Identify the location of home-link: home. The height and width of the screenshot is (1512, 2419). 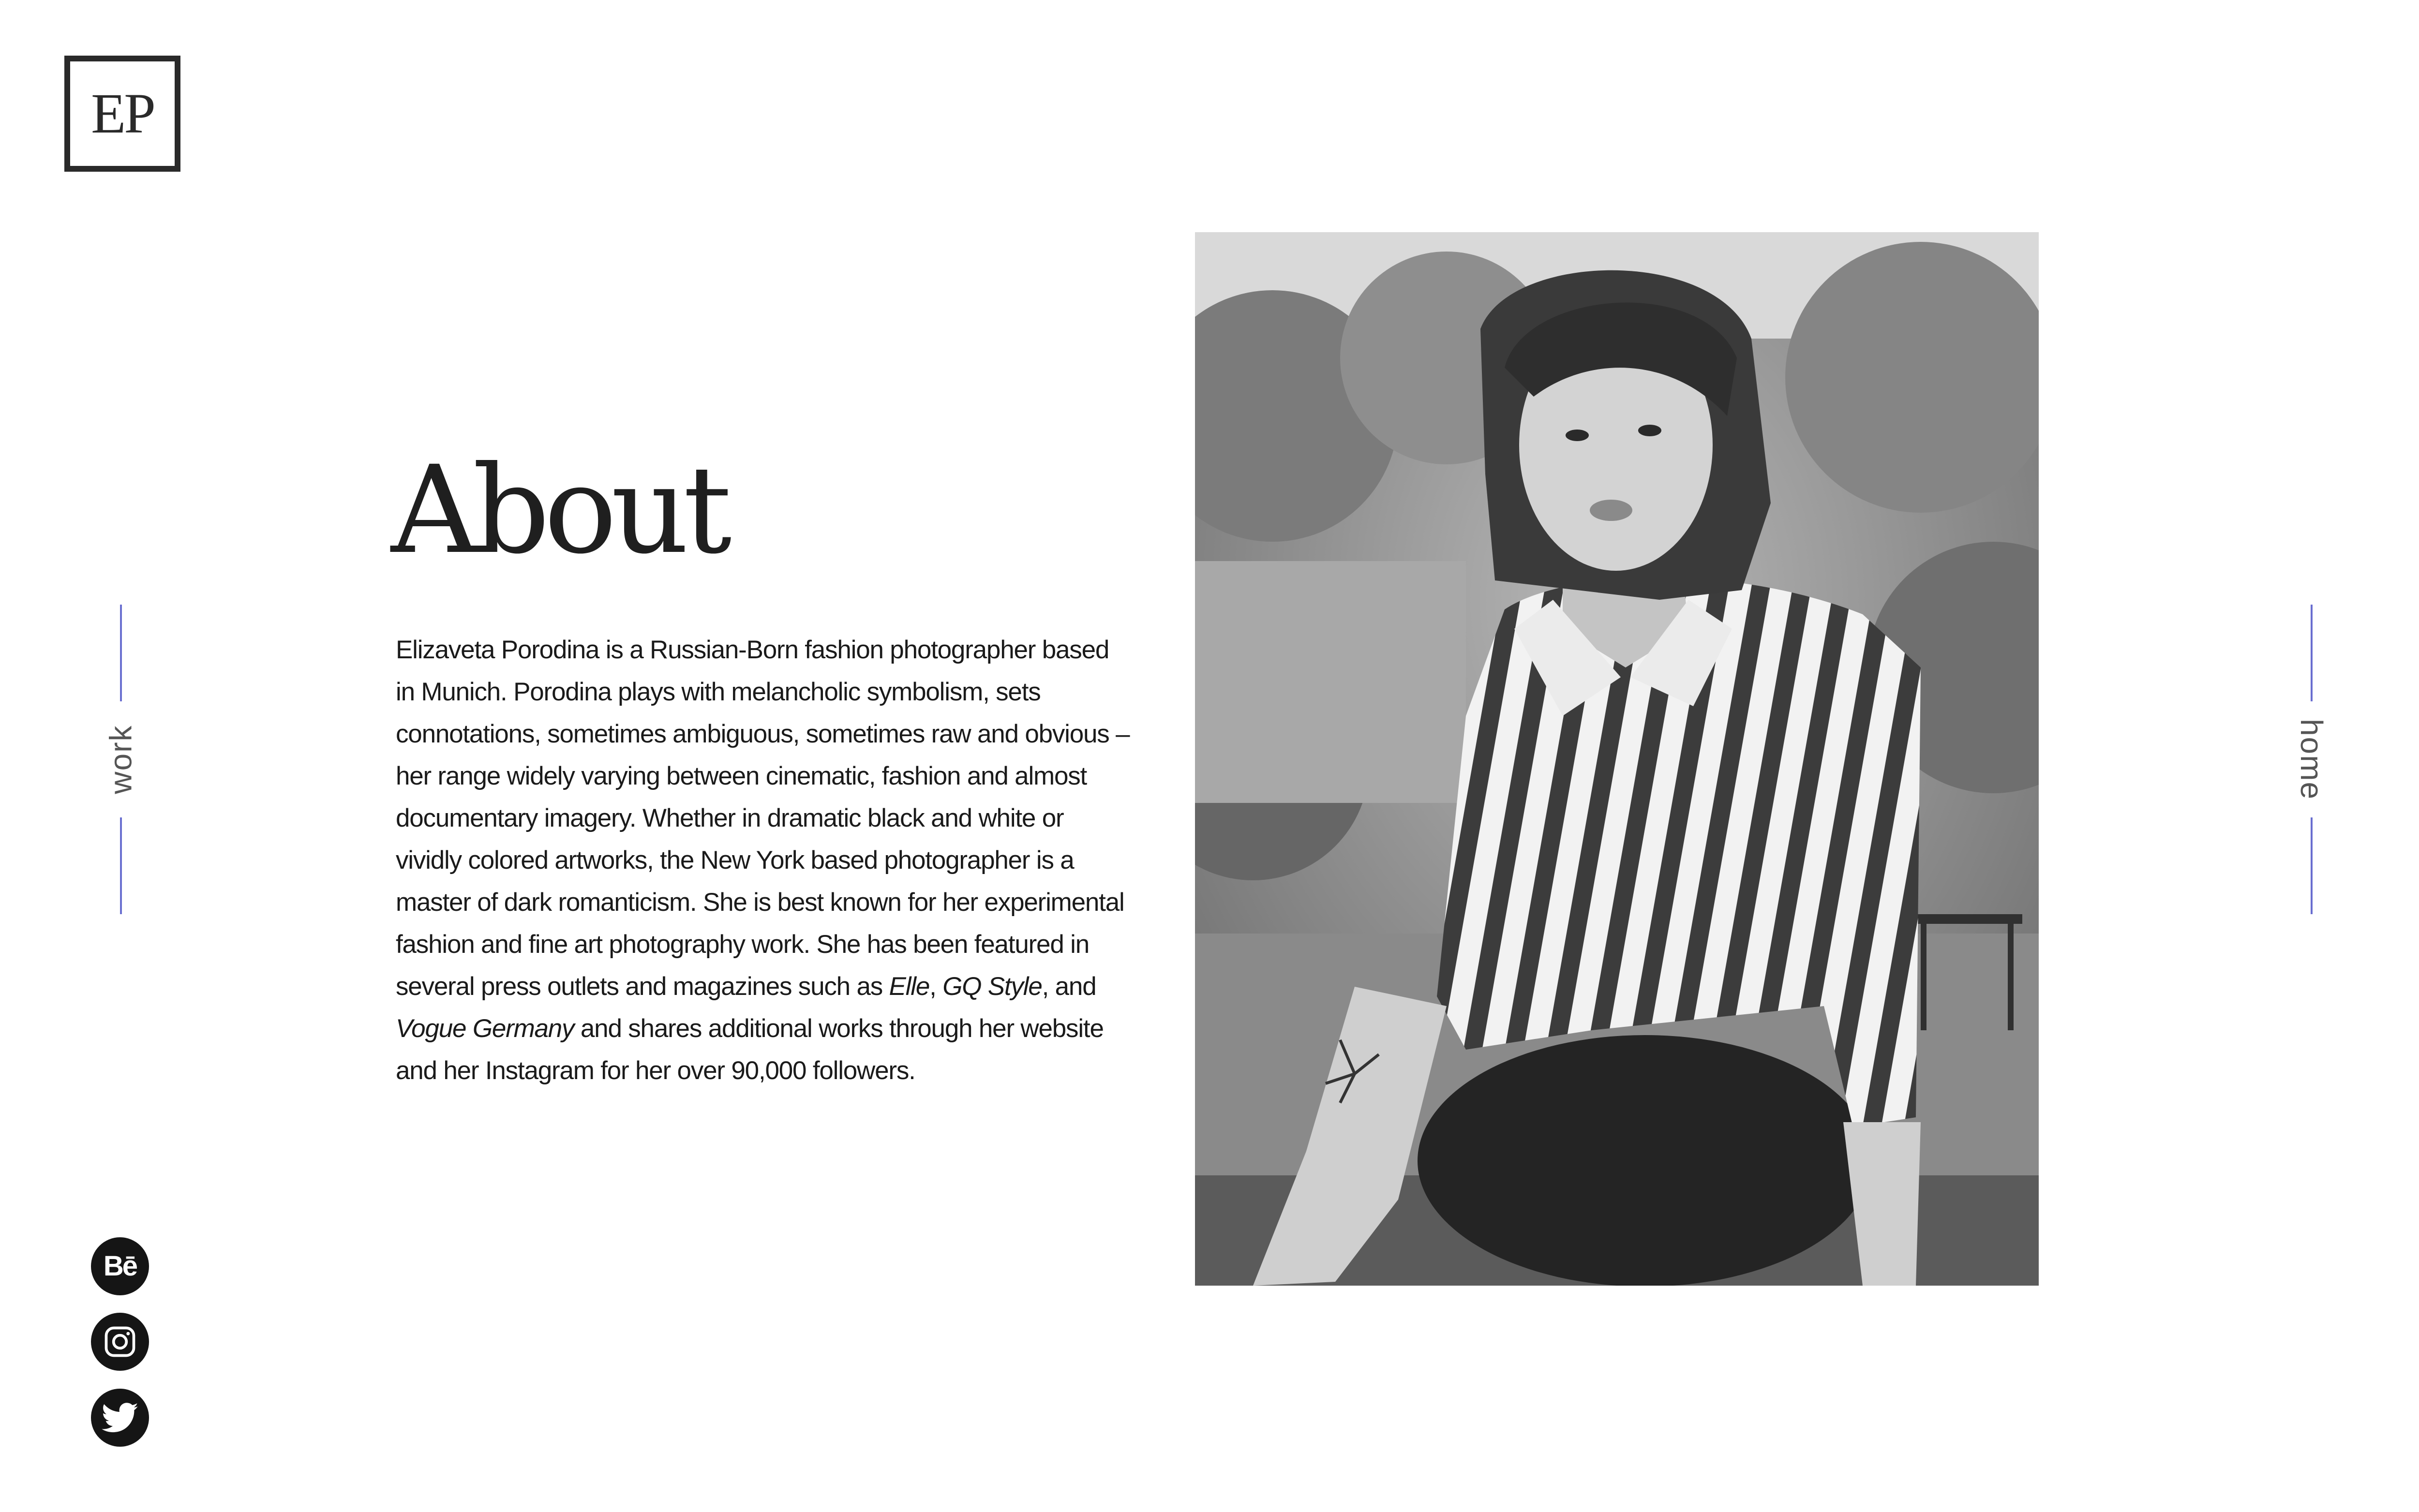
(2312, 760).